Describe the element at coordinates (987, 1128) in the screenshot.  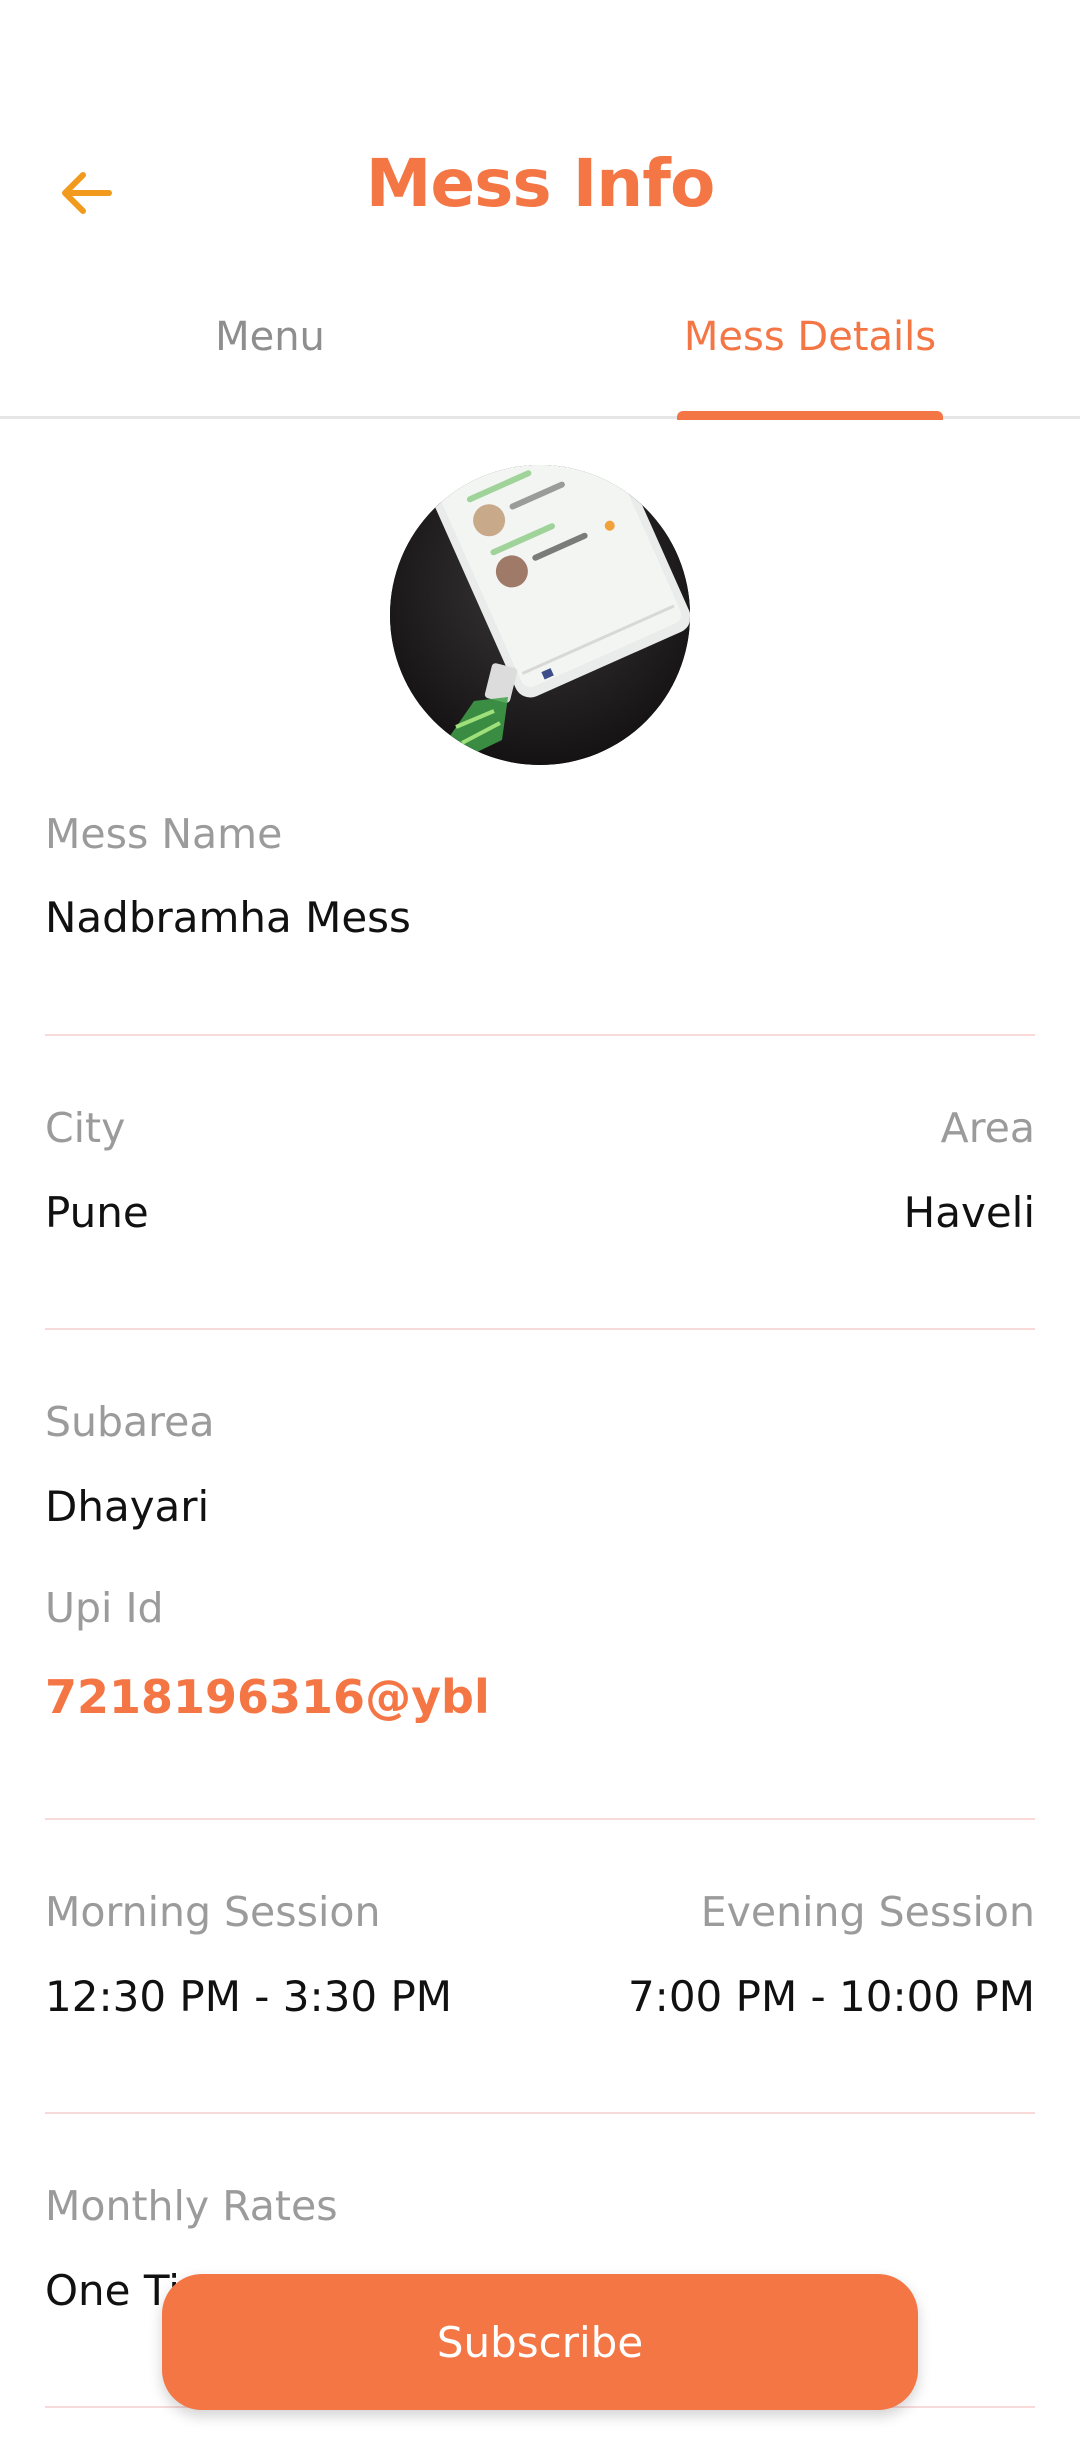
I see `area-label: Area` at that location.